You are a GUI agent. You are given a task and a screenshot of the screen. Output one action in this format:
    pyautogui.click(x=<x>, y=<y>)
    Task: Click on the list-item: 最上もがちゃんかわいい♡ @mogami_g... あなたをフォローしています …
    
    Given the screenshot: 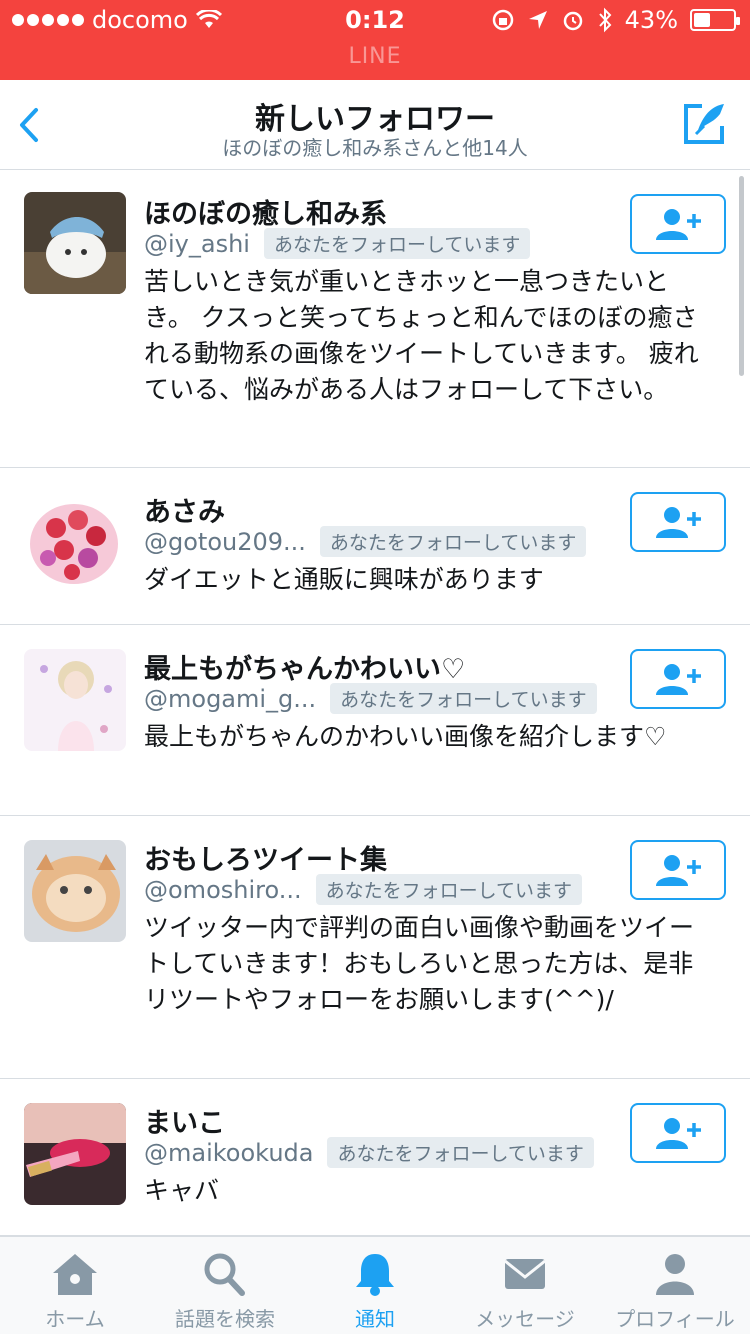 What is the action you would take?
    pyautogui.click(x=375, y=720)
    